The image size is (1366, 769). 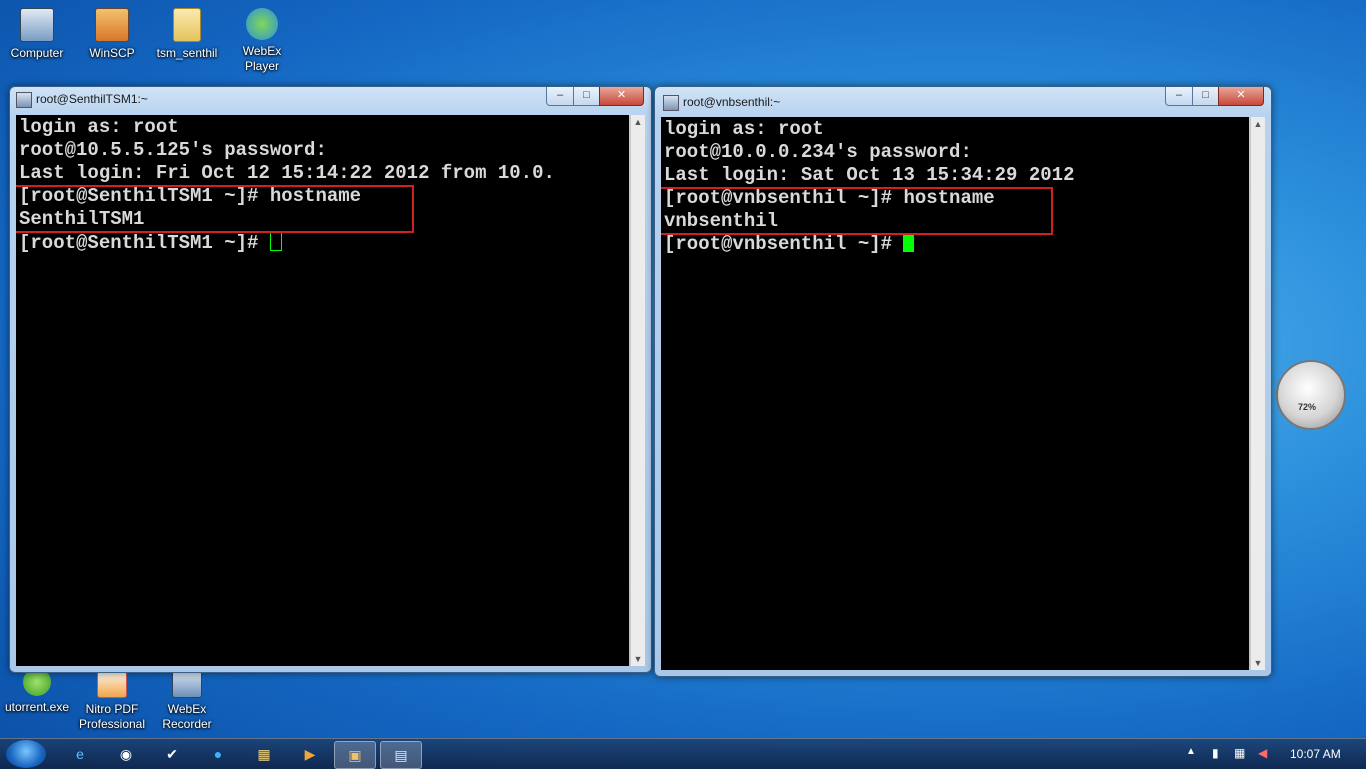 What do you see at coordinates (37, 691) in the screenshot?
I see `desktop-icon-utorrent: utorrent.exe` at bounding box center [37, 691].